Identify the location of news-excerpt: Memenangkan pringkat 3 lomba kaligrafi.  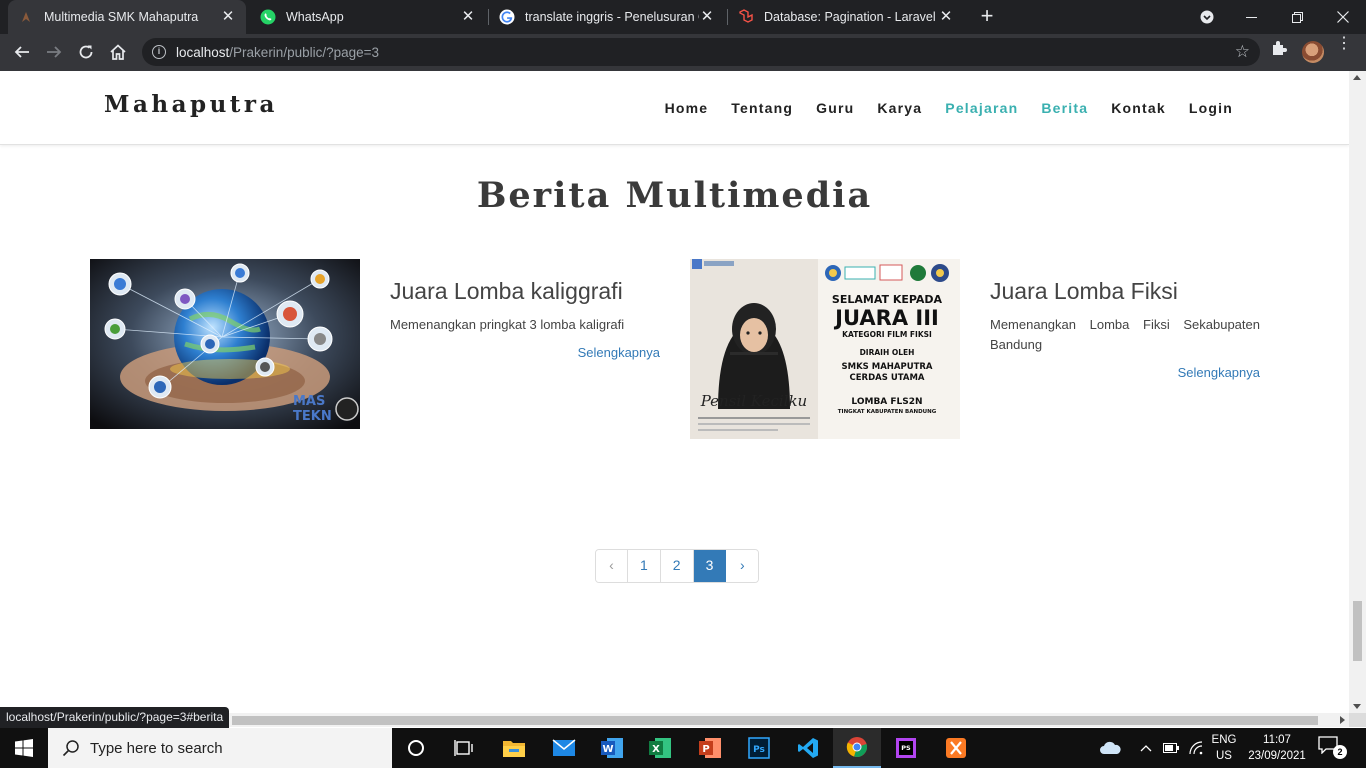
(507, 324).